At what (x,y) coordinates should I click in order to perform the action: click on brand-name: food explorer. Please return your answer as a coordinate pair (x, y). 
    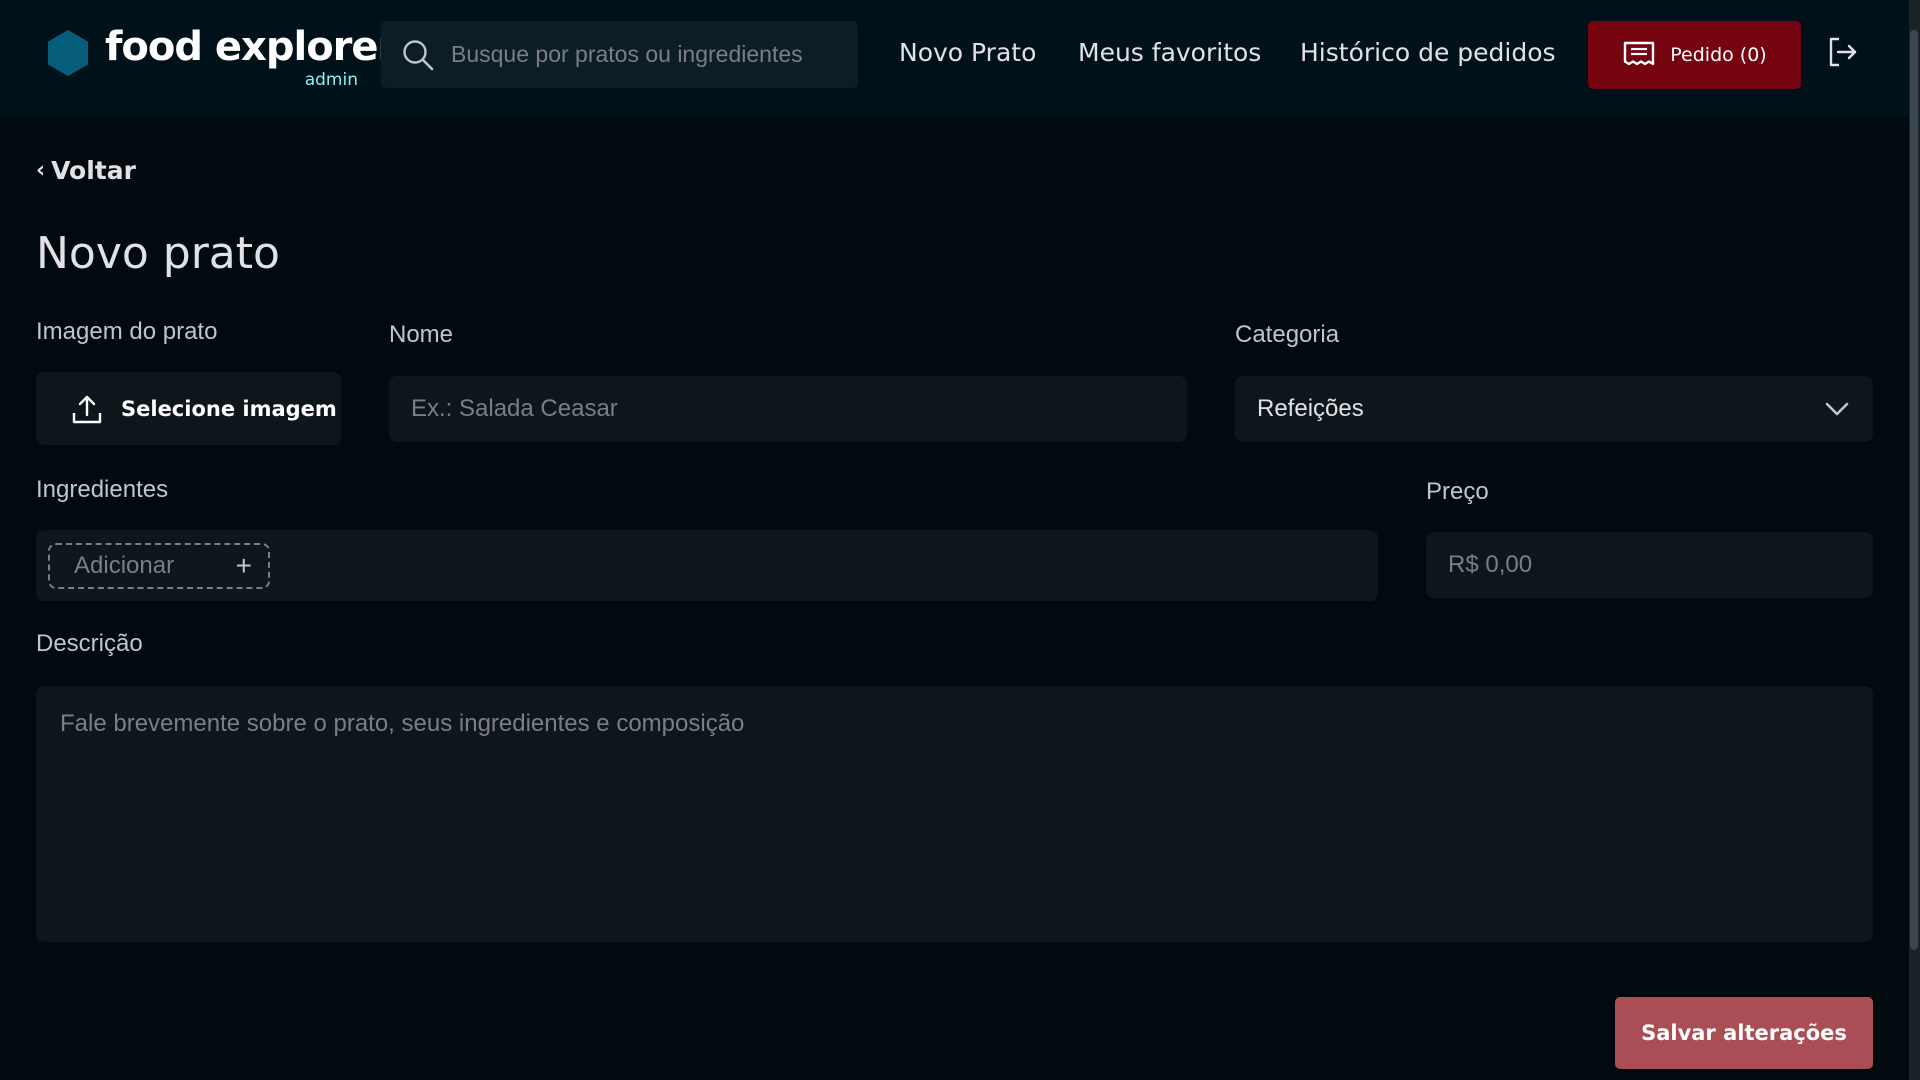
    Looking at the image, I should click on (251, 47).